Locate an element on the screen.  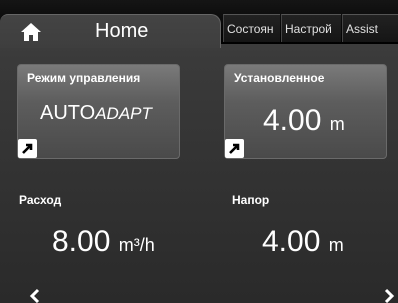
tab-home-label: Home is located at coordinates (122, 31).